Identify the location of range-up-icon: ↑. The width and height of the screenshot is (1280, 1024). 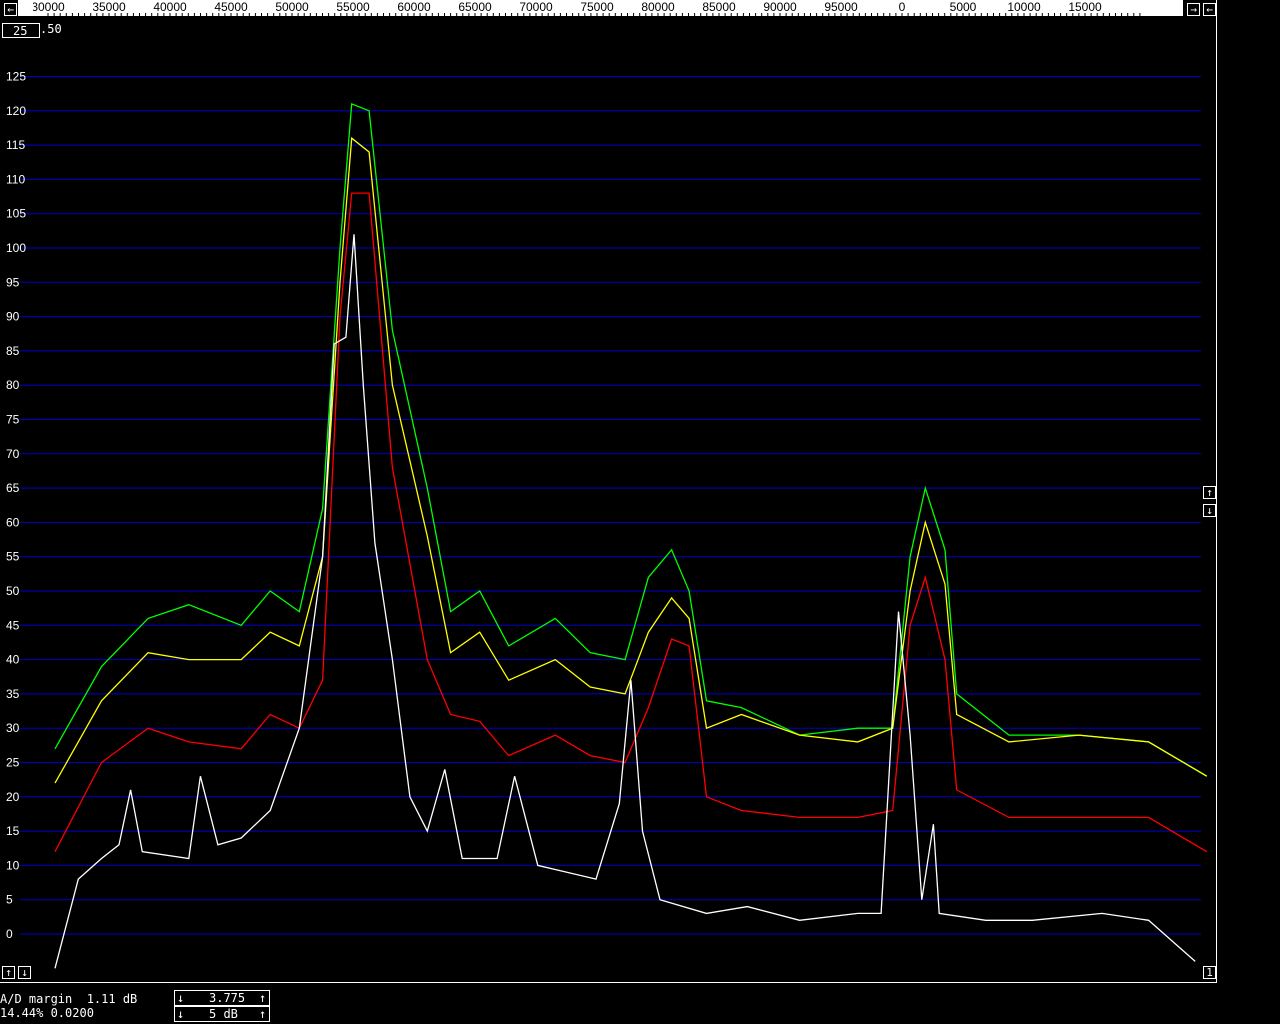
(262, 1014).